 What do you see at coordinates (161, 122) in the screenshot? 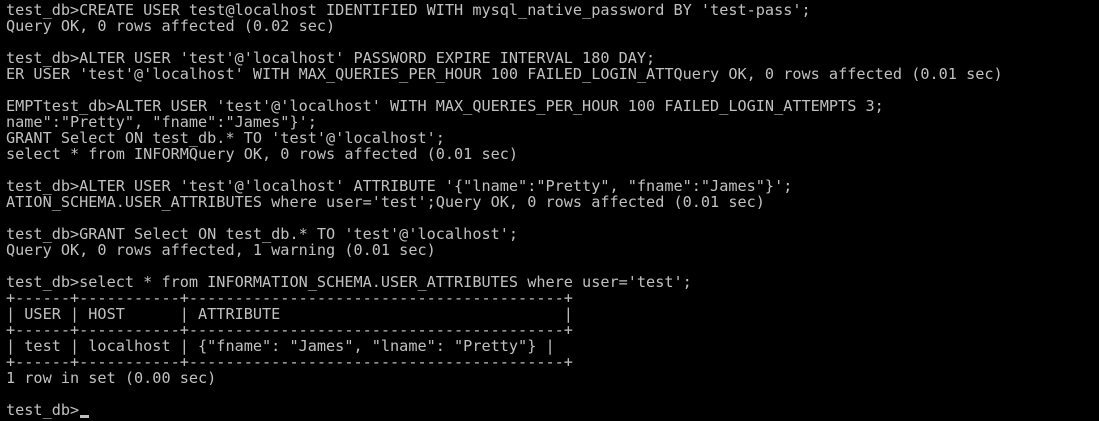
I see `terminal-line: name":"Pretty", "fname":"James"}';` at bounding box center [161, 122].